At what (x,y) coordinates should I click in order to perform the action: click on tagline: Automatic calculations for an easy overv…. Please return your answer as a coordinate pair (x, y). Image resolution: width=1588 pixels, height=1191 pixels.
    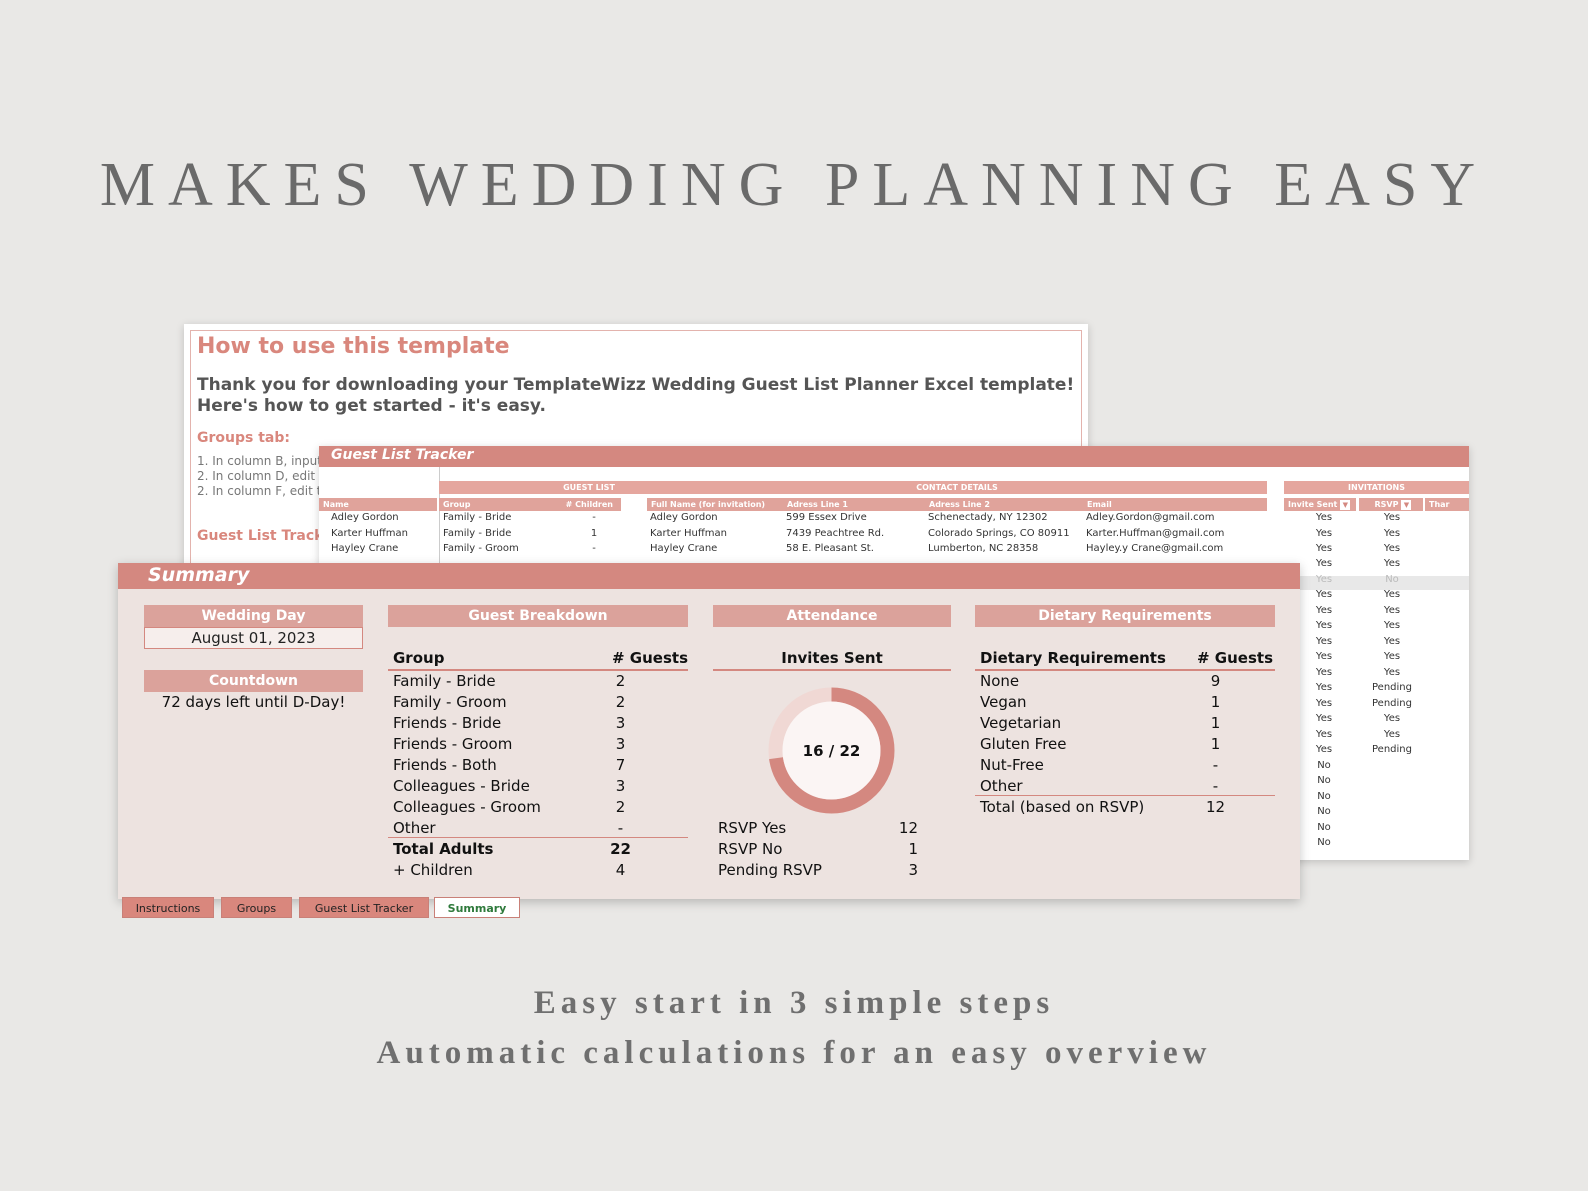
    Looking at the image, I should click on (794, 1053).